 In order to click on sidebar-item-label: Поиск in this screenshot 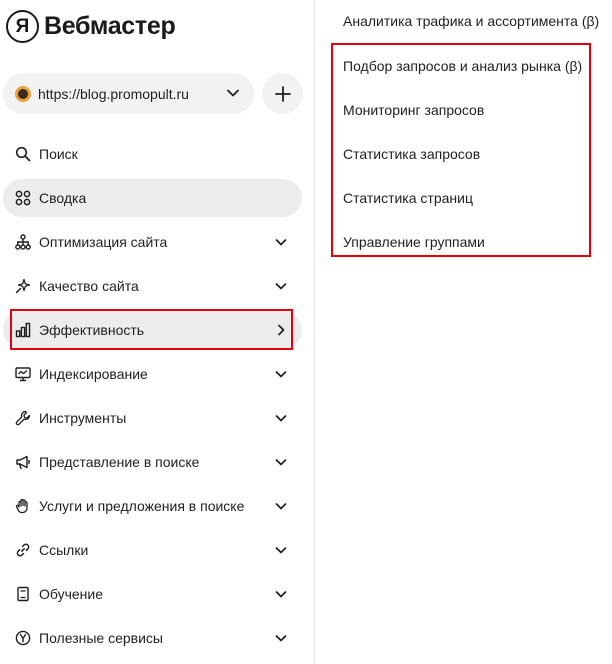, I will do `click(58, 154)`.